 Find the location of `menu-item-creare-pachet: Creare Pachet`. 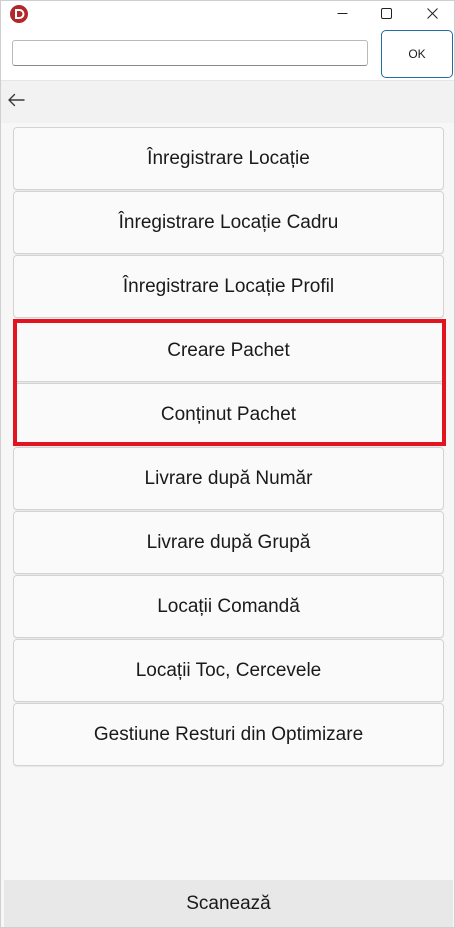

menu-item-creare-pachet: Creare Pachet is located at coordinates (228, 350).